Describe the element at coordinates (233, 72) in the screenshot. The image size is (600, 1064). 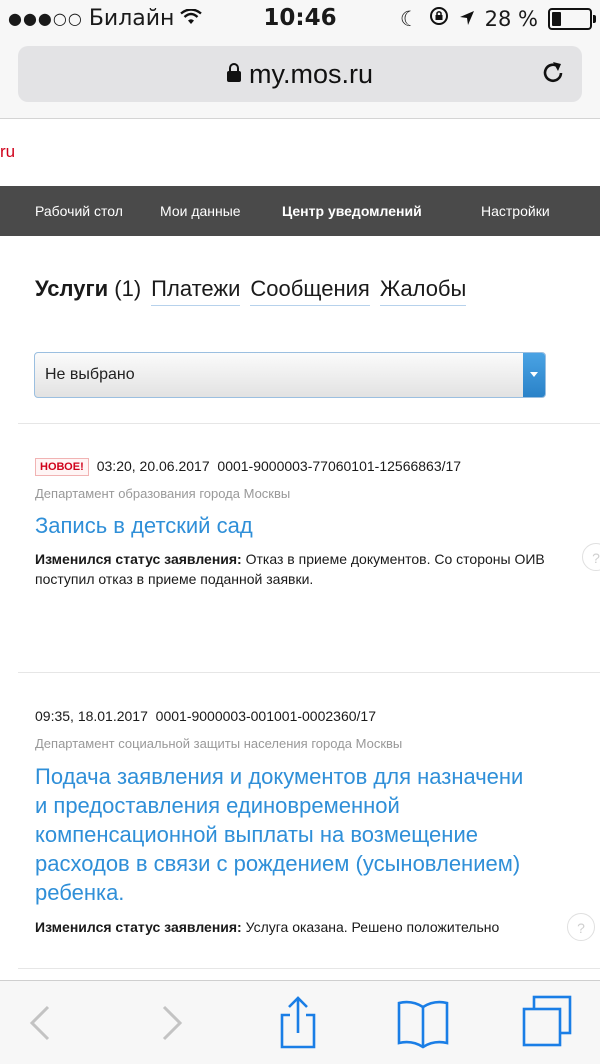
I see `lock-icon` at that location.